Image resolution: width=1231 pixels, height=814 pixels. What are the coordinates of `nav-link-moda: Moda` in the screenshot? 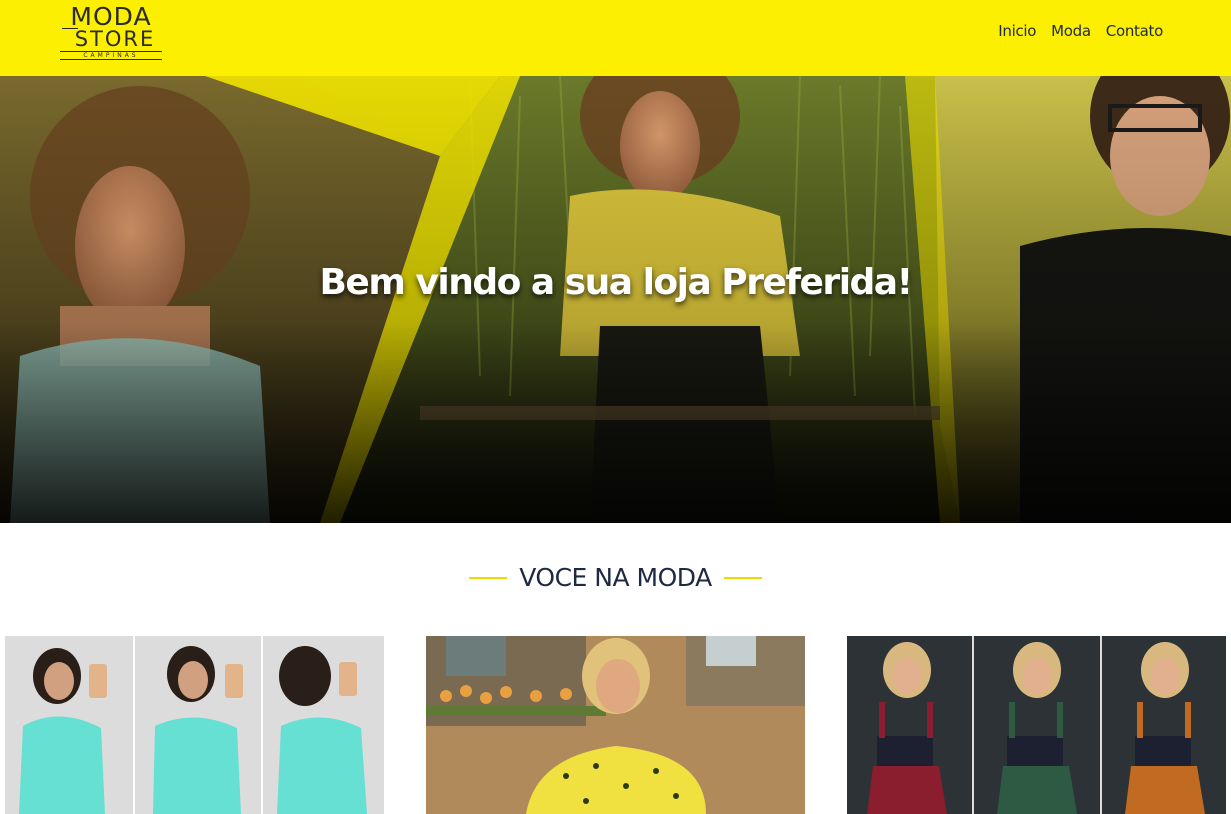 It's located at (1071, 31).